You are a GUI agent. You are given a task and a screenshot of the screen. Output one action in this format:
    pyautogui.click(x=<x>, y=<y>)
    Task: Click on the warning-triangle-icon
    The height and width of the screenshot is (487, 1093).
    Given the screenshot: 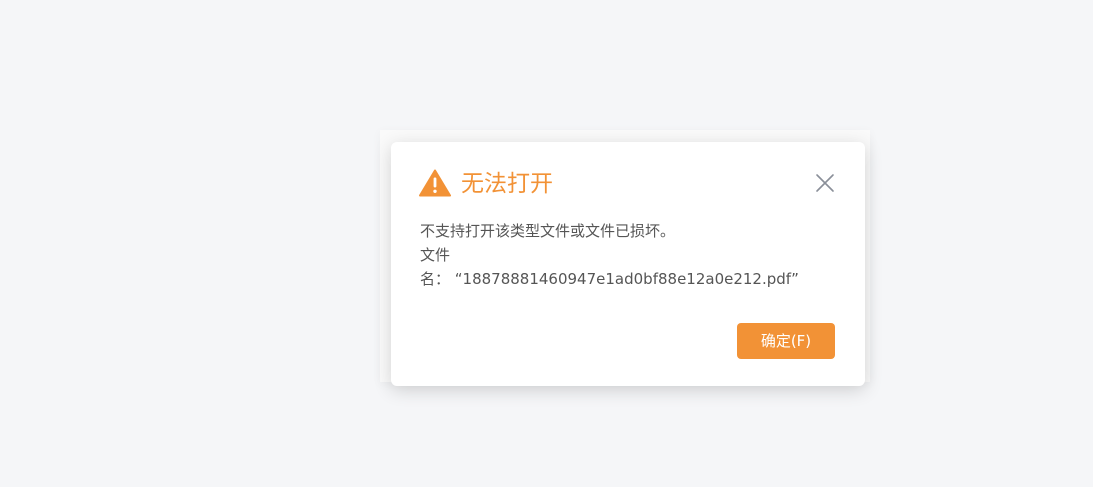 What is the action you would take?
    pyautogui.click(x=435, y=183)
    